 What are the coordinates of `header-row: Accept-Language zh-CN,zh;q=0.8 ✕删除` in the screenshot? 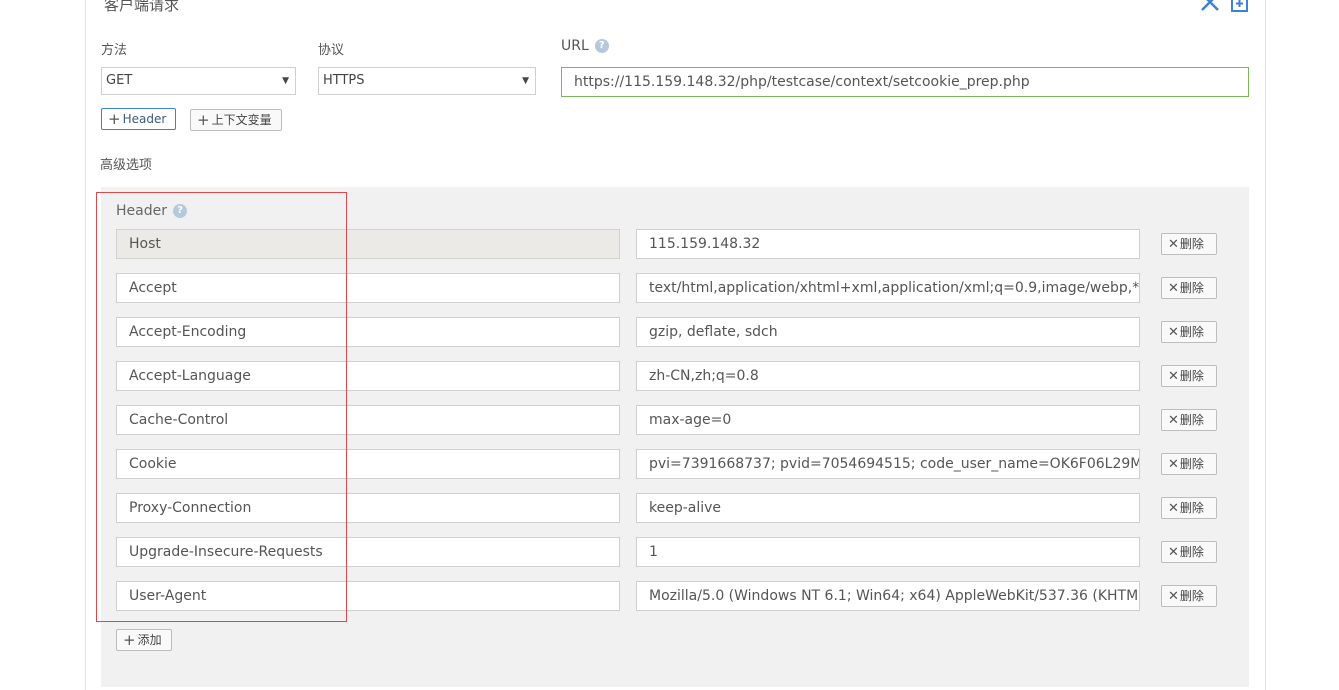 It's located at (669, 376).